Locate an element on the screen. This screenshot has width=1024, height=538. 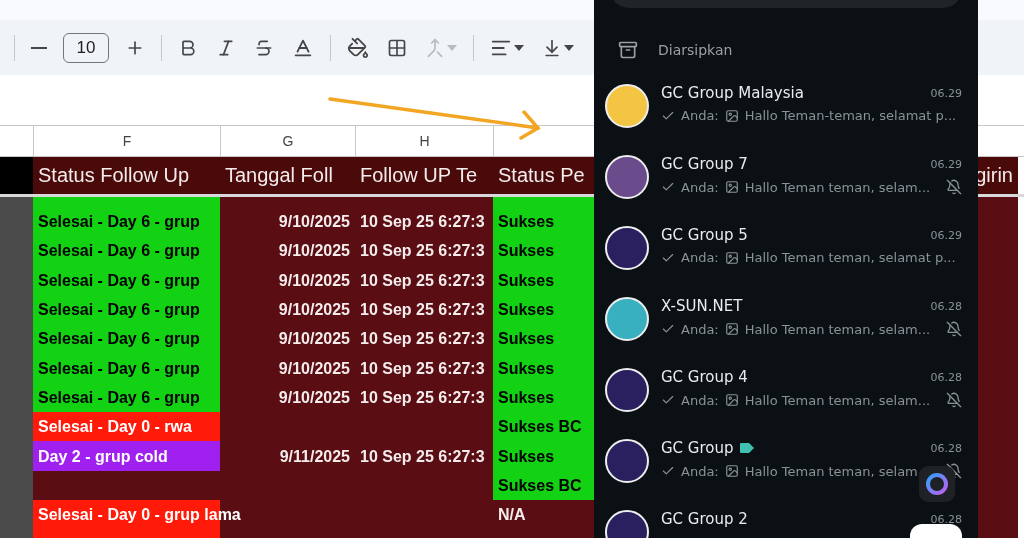
paint-bucket-icon is located at coordinates (358, 47).